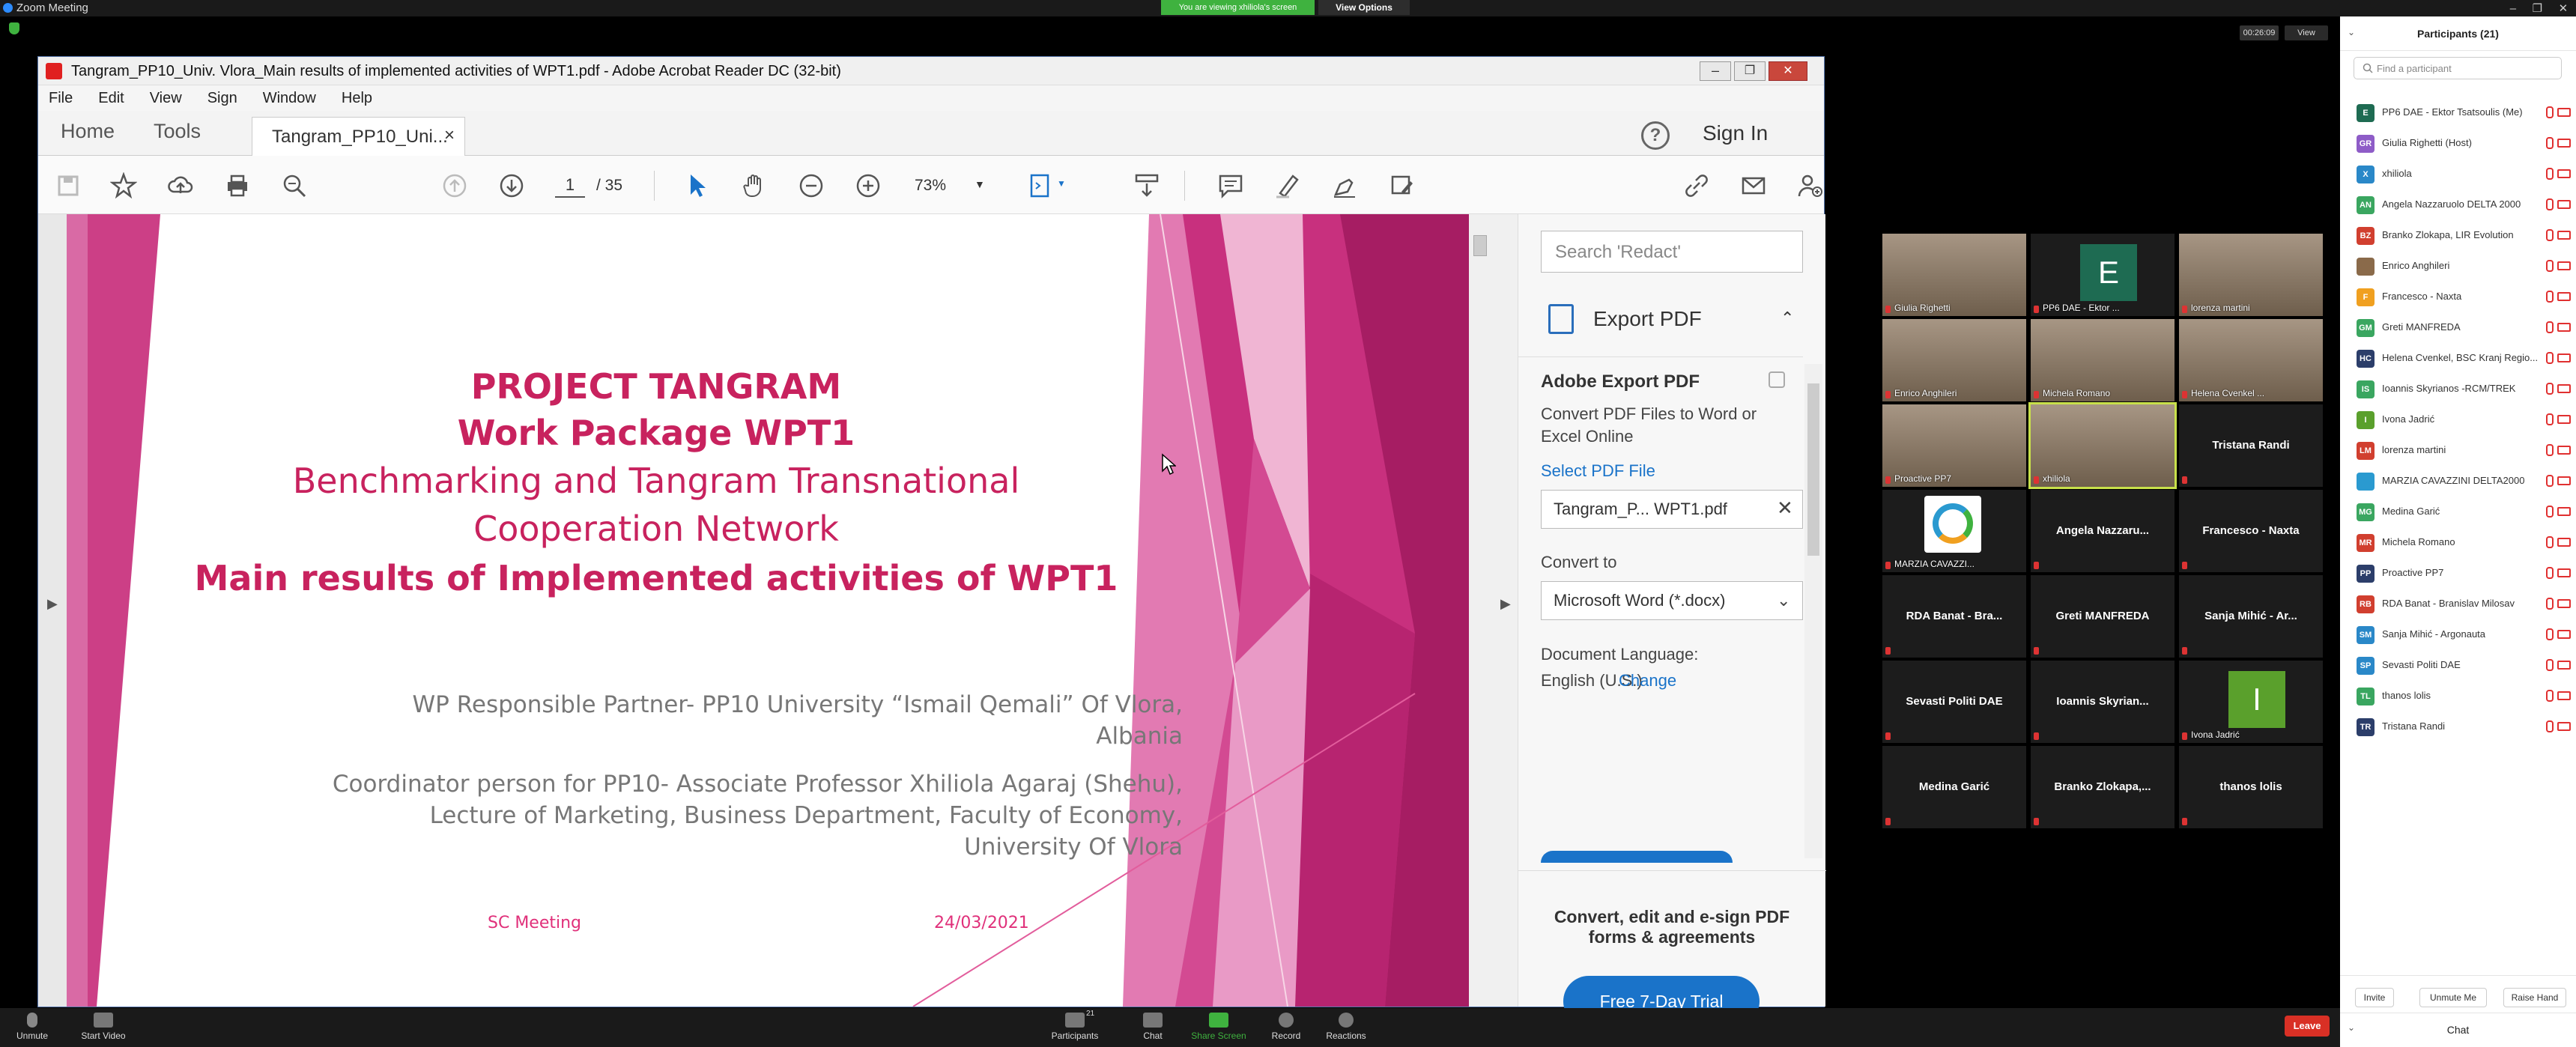 The height and width of the screenshot is (1047, 2576). I want to click on video-tile: lorenza martini, so click(2251, 275).